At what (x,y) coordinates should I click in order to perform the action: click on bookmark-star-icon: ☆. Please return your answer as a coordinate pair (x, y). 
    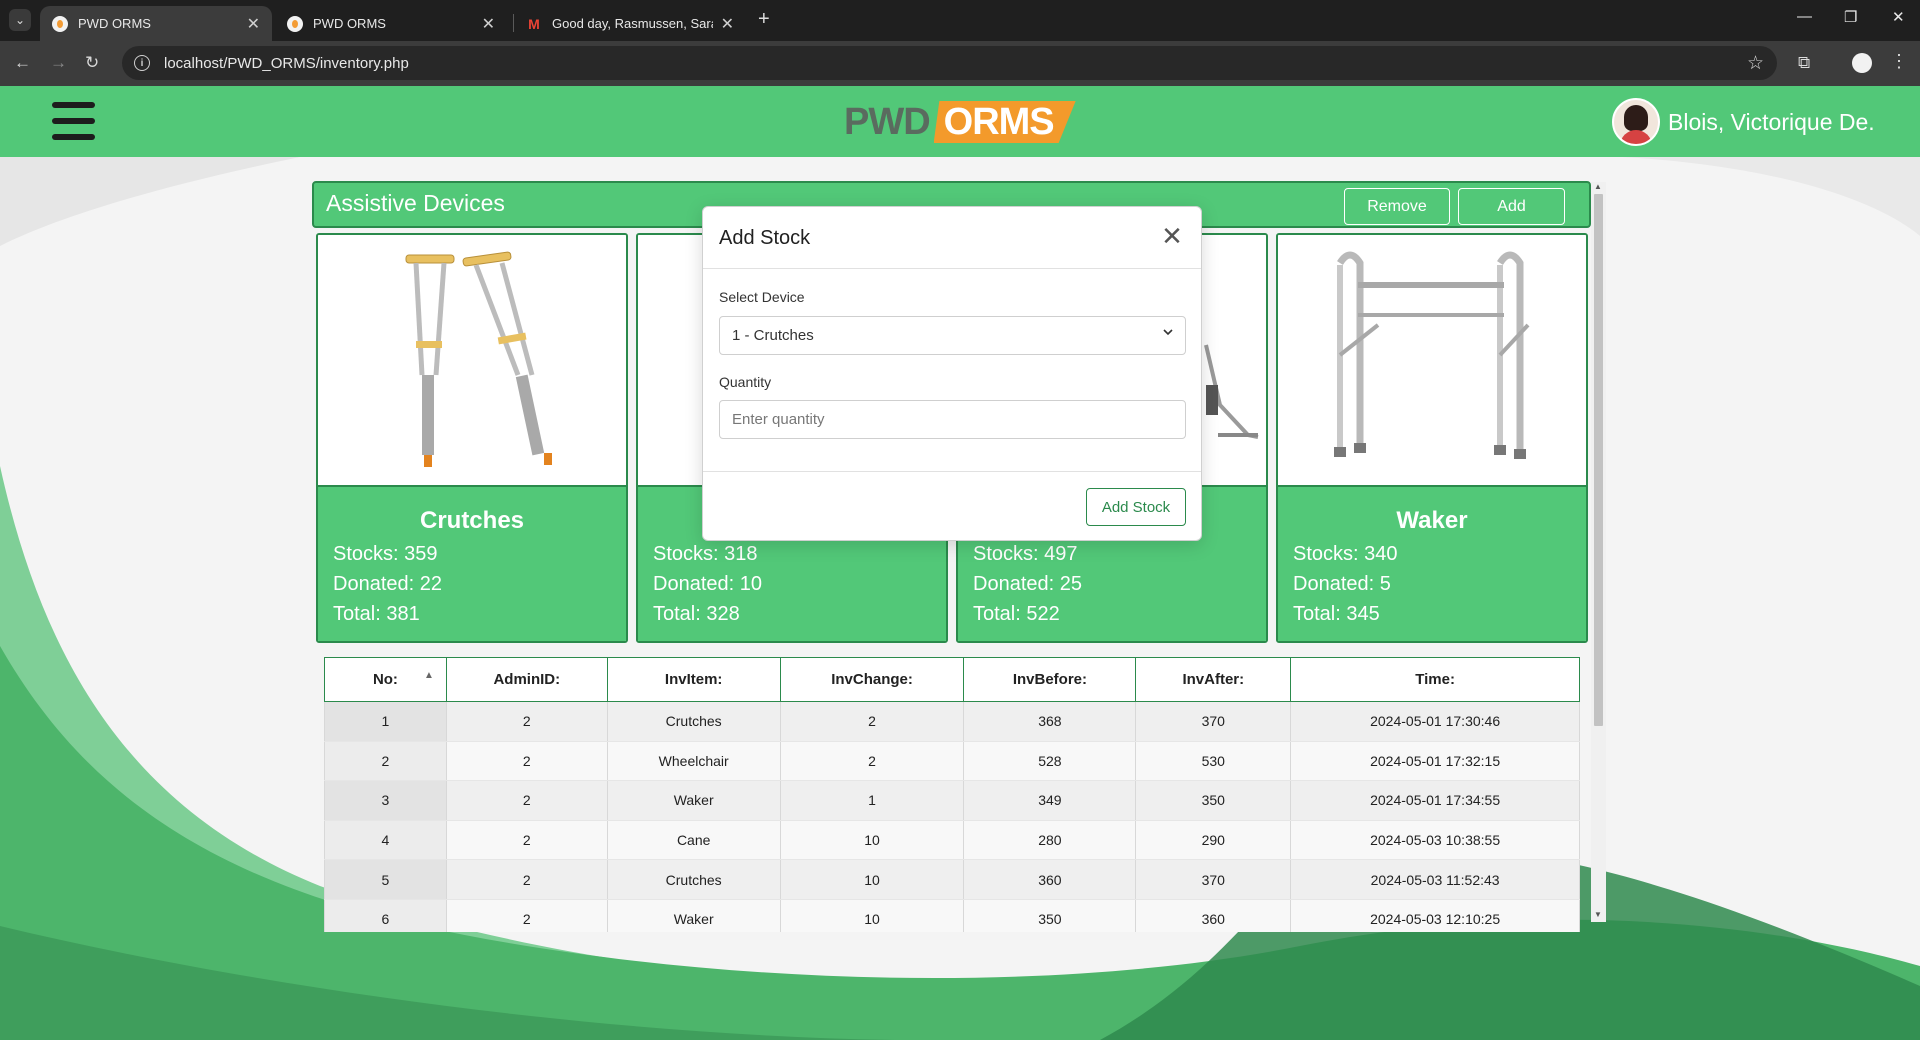
    Looking at the image, I should click on (1755, 63).